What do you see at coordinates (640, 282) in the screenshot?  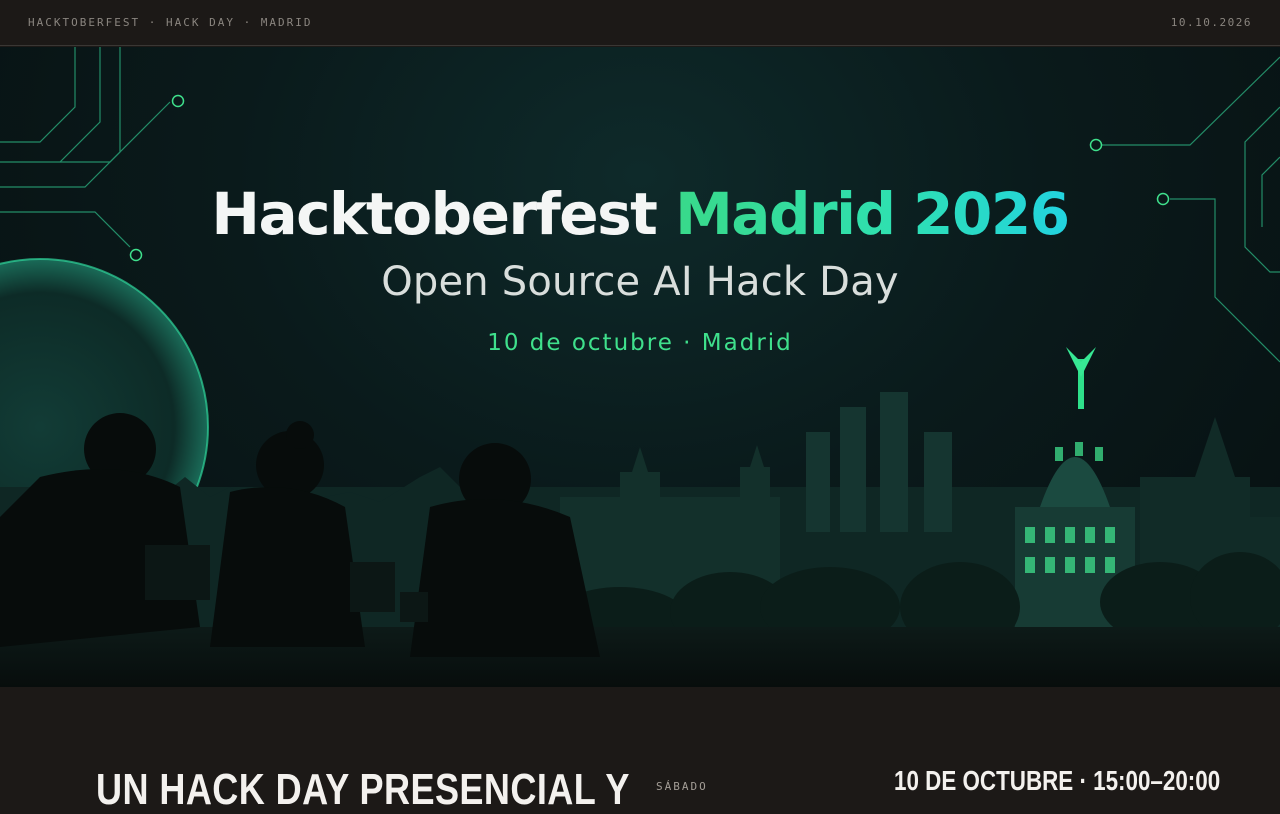 I see `hero-subtitle: Open Source AI Hack Day` at bounding box center [640, 282].